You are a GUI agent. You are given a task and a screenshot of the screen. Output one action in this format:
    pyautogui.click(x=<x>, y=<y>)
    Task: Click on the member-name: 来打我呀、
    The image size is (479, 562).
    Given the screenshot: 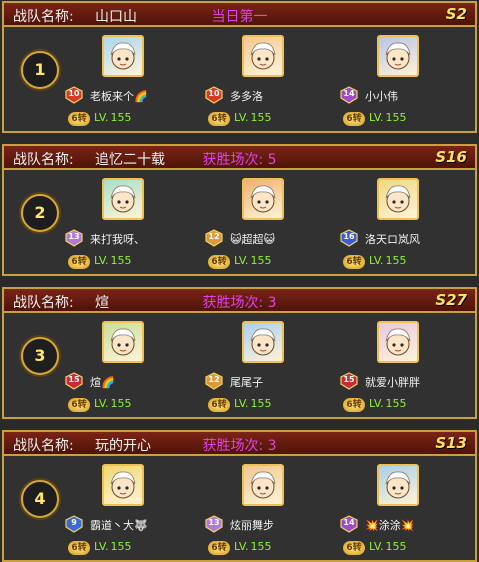 What is the action you would take?
    pyautogui.click(x=117, y=239)
    